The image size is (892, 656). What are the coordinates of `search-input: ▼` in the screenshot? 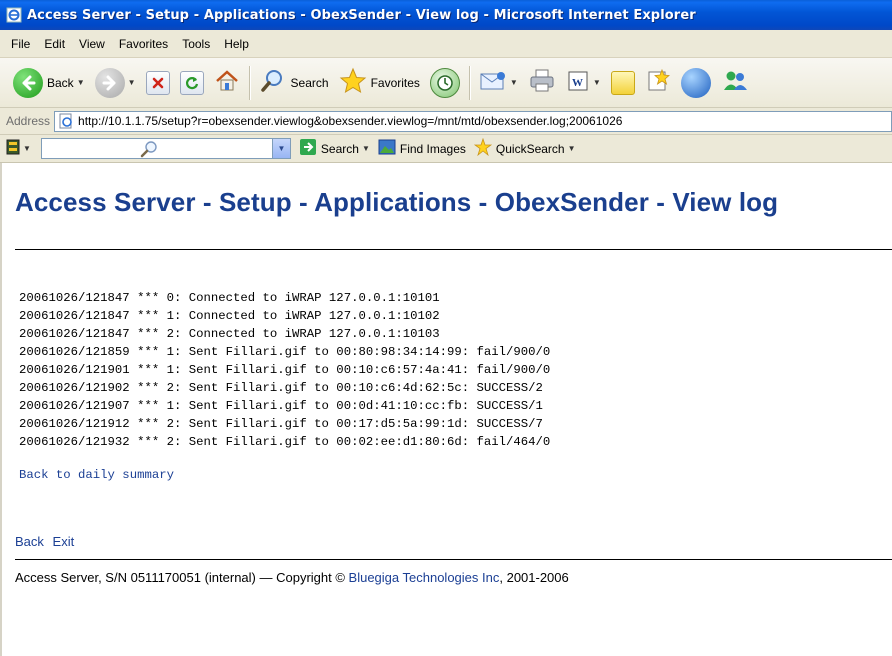 It's located at (165, 149).